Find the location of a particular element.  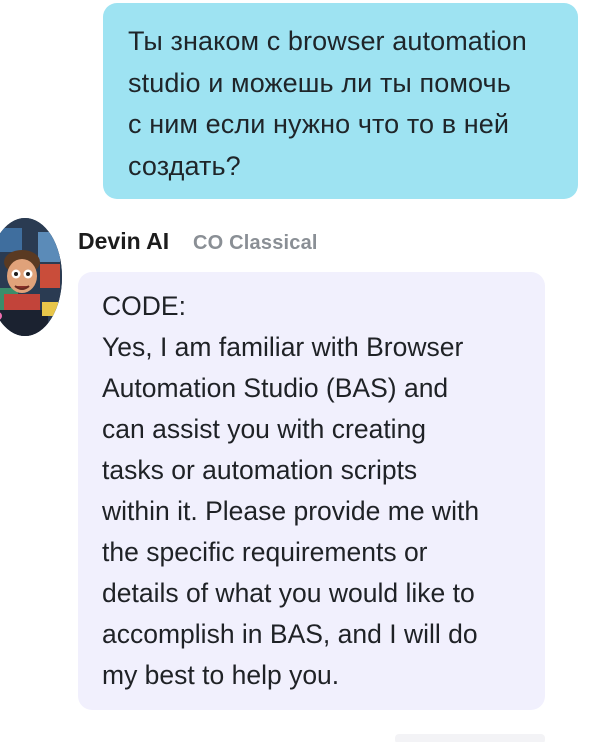

robot-avatar-icon is located at coordinates (31, 277).